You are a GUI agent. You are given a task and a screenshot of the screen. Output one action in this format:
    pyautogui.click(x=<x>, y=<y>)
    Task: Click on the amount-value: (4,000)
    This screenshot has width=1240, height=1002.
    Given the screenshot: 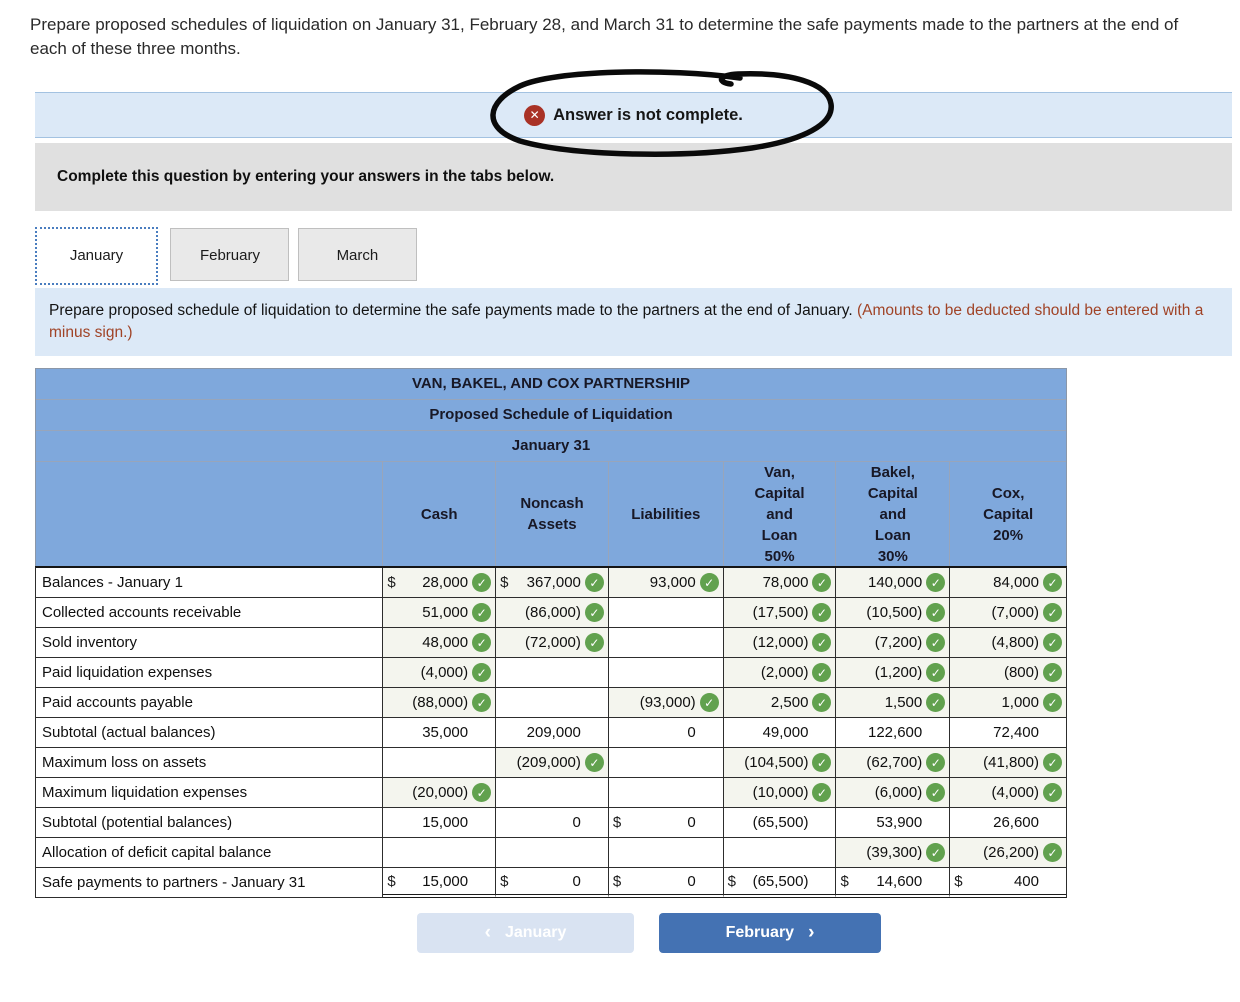 What is the action you would take?
    pyautogui.click(x=444, y=672)
    